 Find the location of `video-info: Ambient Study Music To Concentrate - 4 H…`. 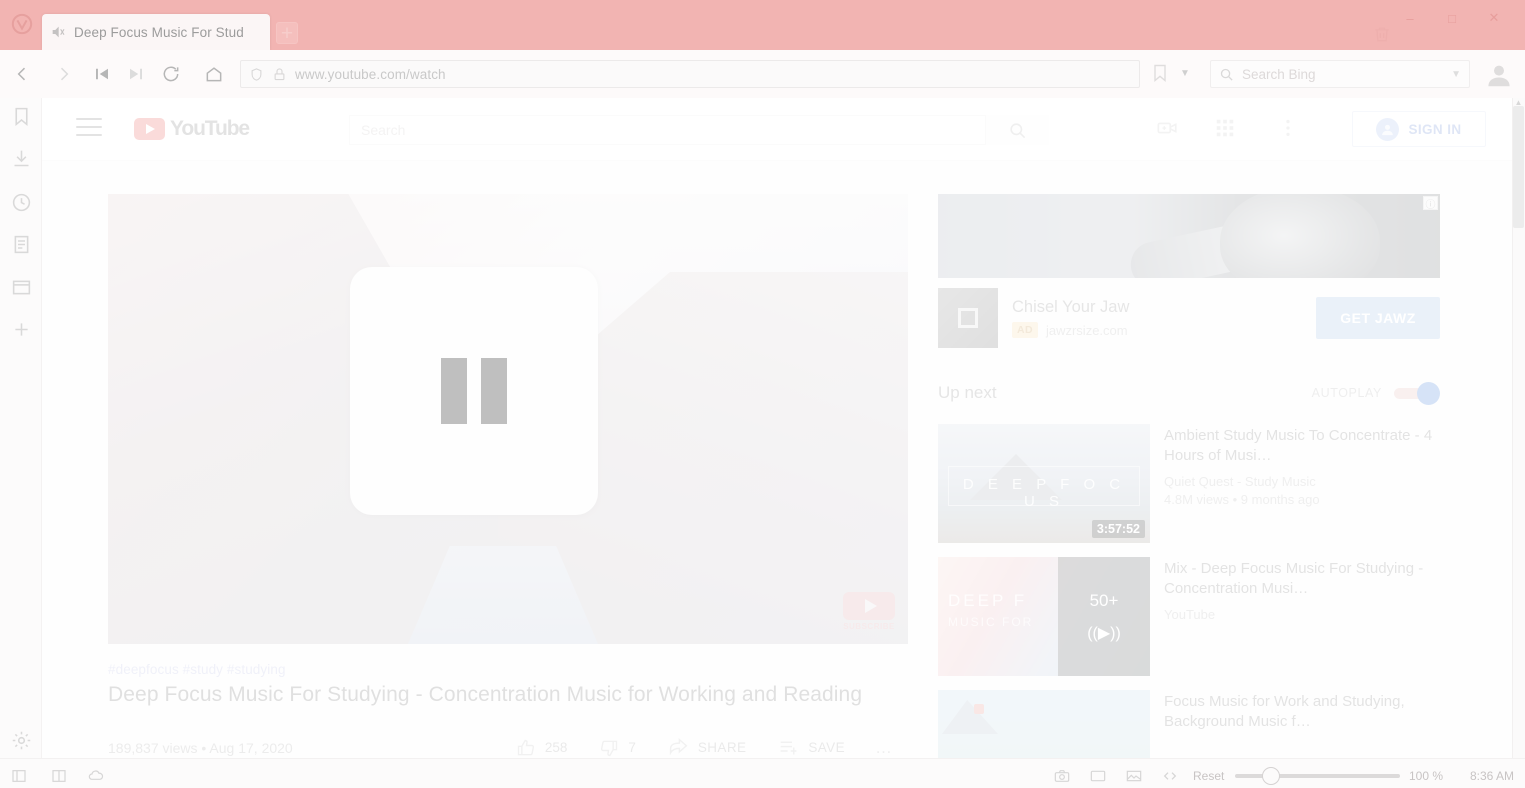

video-info: Ambient Study Music To Concentrate - 4 H… is located at coordinates (1302, 483).